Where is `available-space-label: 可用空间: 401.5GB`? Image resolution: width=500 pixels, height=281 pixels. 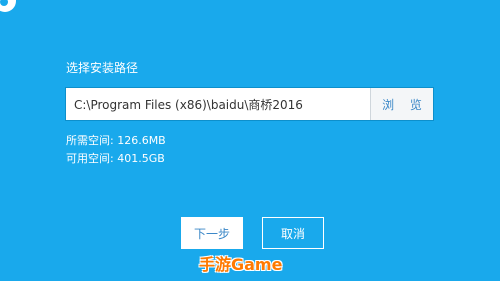 available-space-label: 可用空间: 401.5GB is located at coordinates (115, 158).